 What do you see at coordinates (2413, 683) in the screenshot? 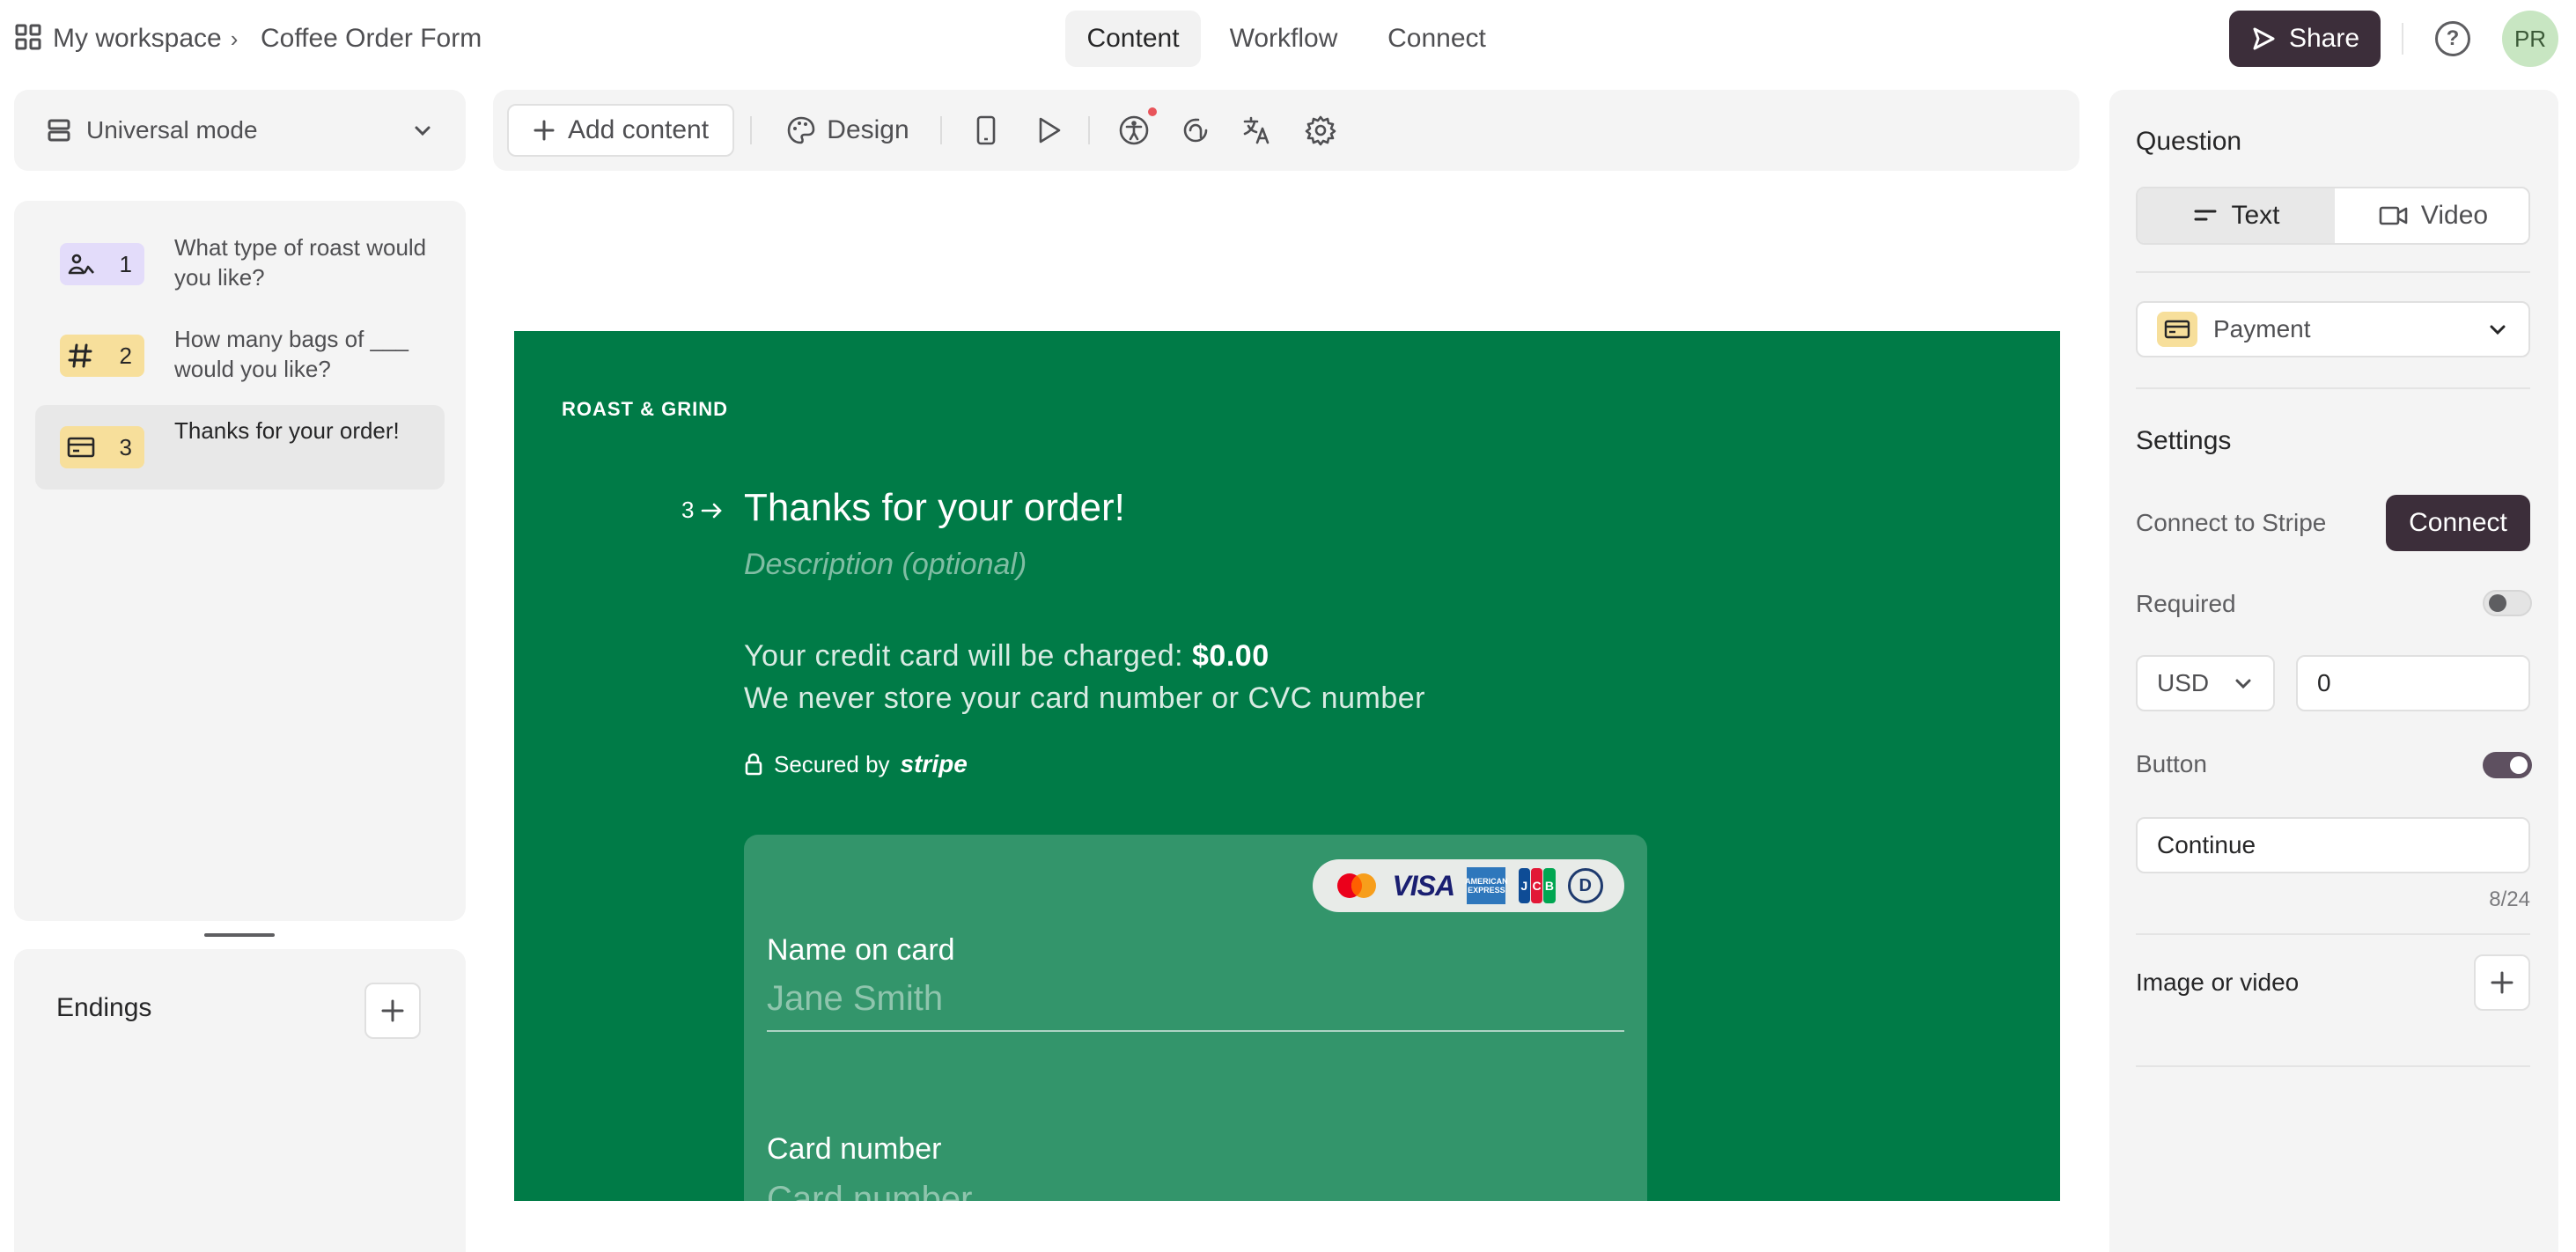
I see `price-amount-input: 0` at bounding box center [2413, 683].